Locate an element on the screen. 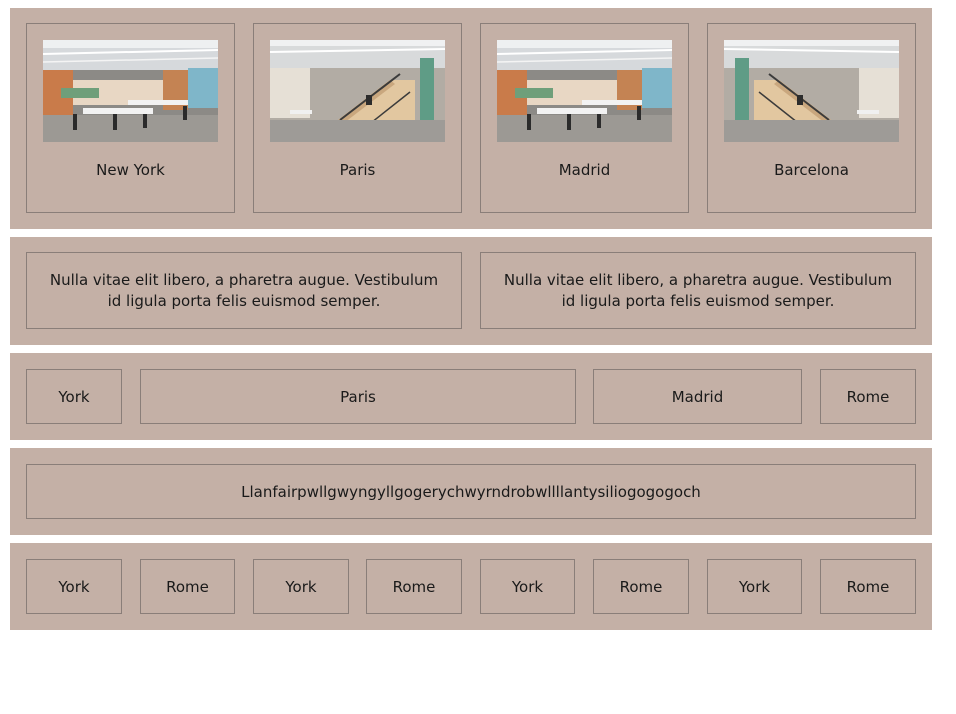 The width and height of the screenshot is (956, 714). location-card-new-york: New York is located at coordinates (130, 118).